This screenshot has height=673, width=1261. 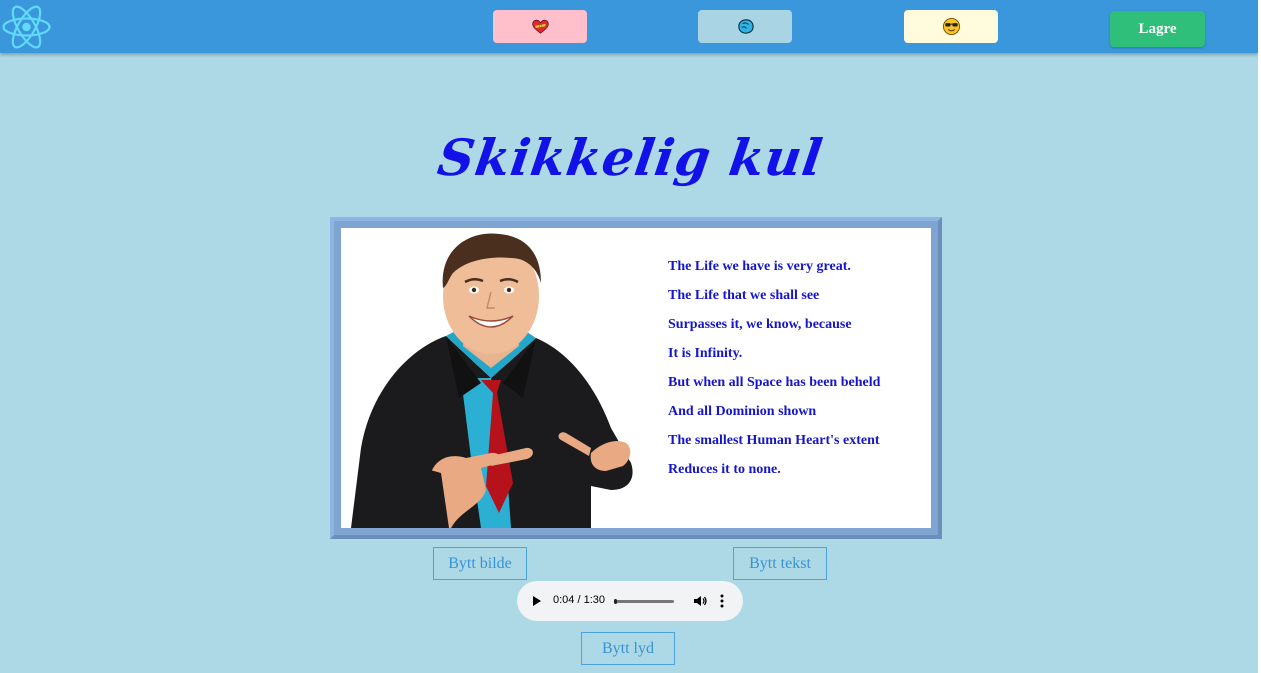 I want to click on save-button: Lagre, so click(x=1157, y=29).